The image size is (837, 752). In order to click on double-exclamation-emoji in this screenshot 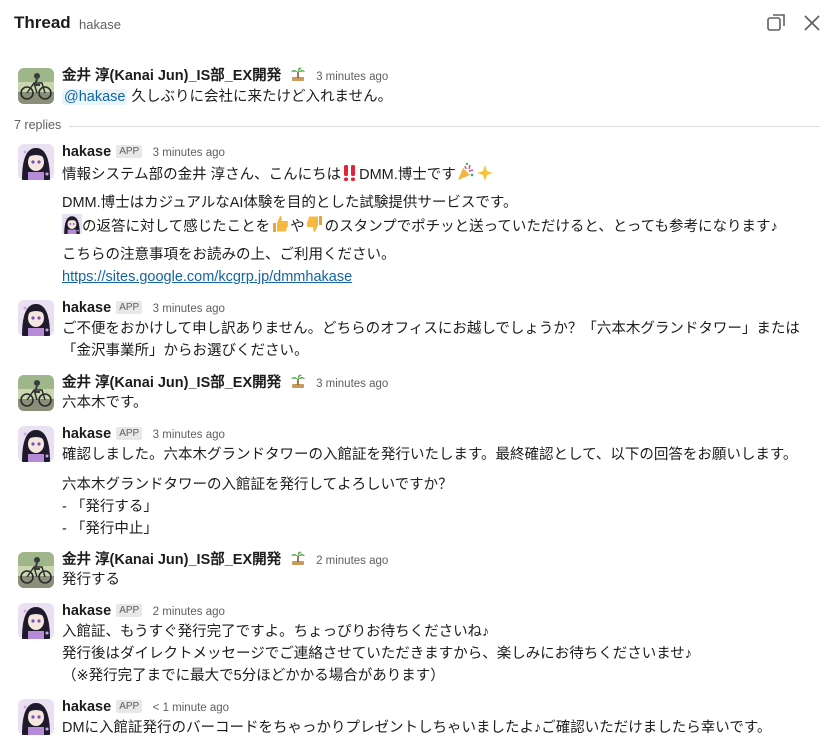, I will do `click(350, 173)`.